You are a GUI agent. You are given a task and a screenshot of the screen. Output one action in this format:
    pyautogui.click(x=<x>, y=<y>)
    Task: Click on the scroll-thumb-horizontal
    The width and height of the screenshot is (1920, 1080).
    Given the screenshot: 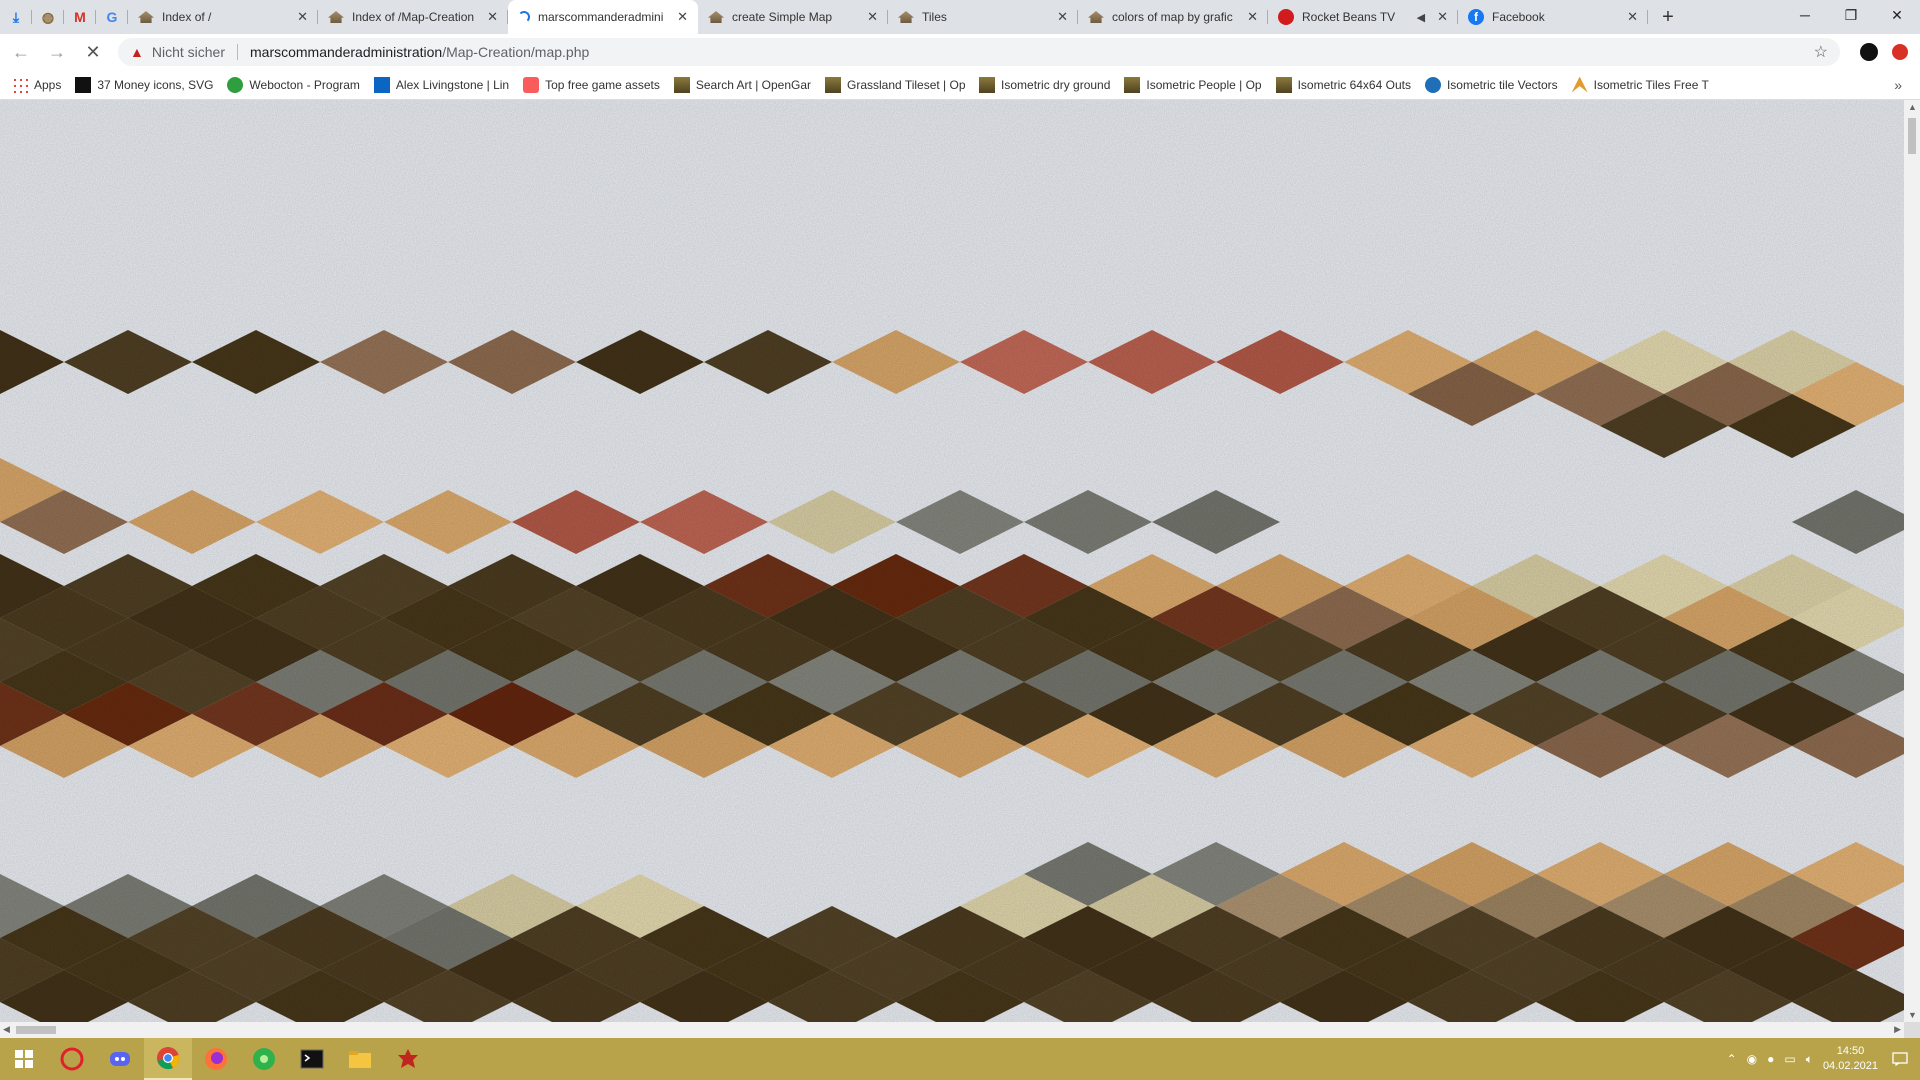 What is the action you would take?
    pyautogui.click(x=36, y=1030)
    